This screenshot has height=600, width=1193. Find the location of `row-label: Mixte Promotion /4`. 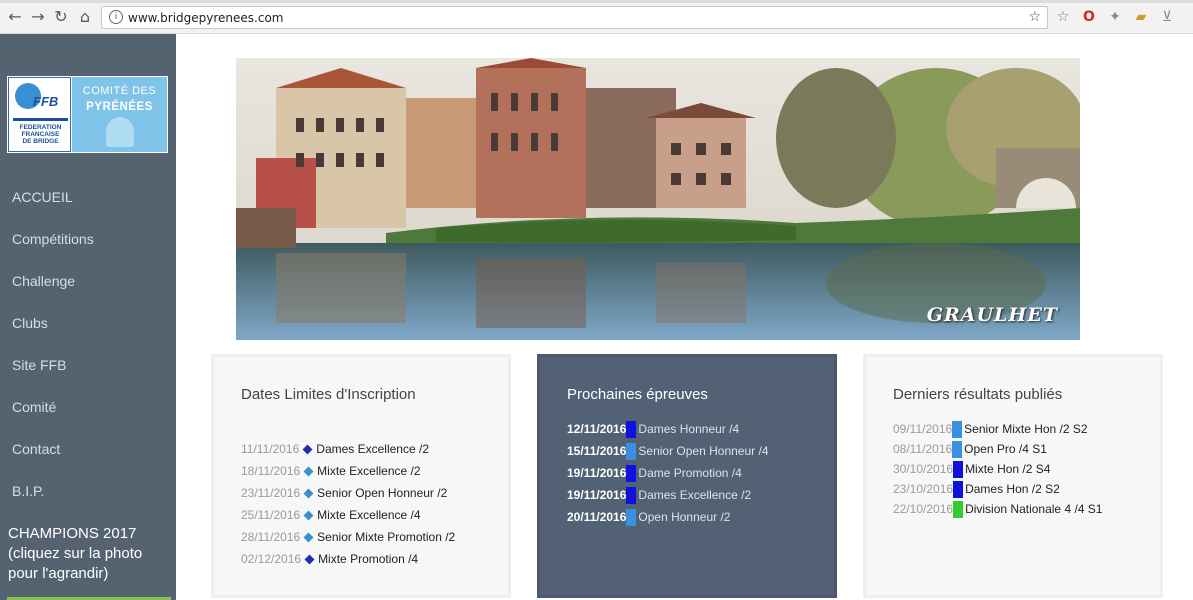

row-label: Mixte Promotion /4 is located at coordinates (368, 559).